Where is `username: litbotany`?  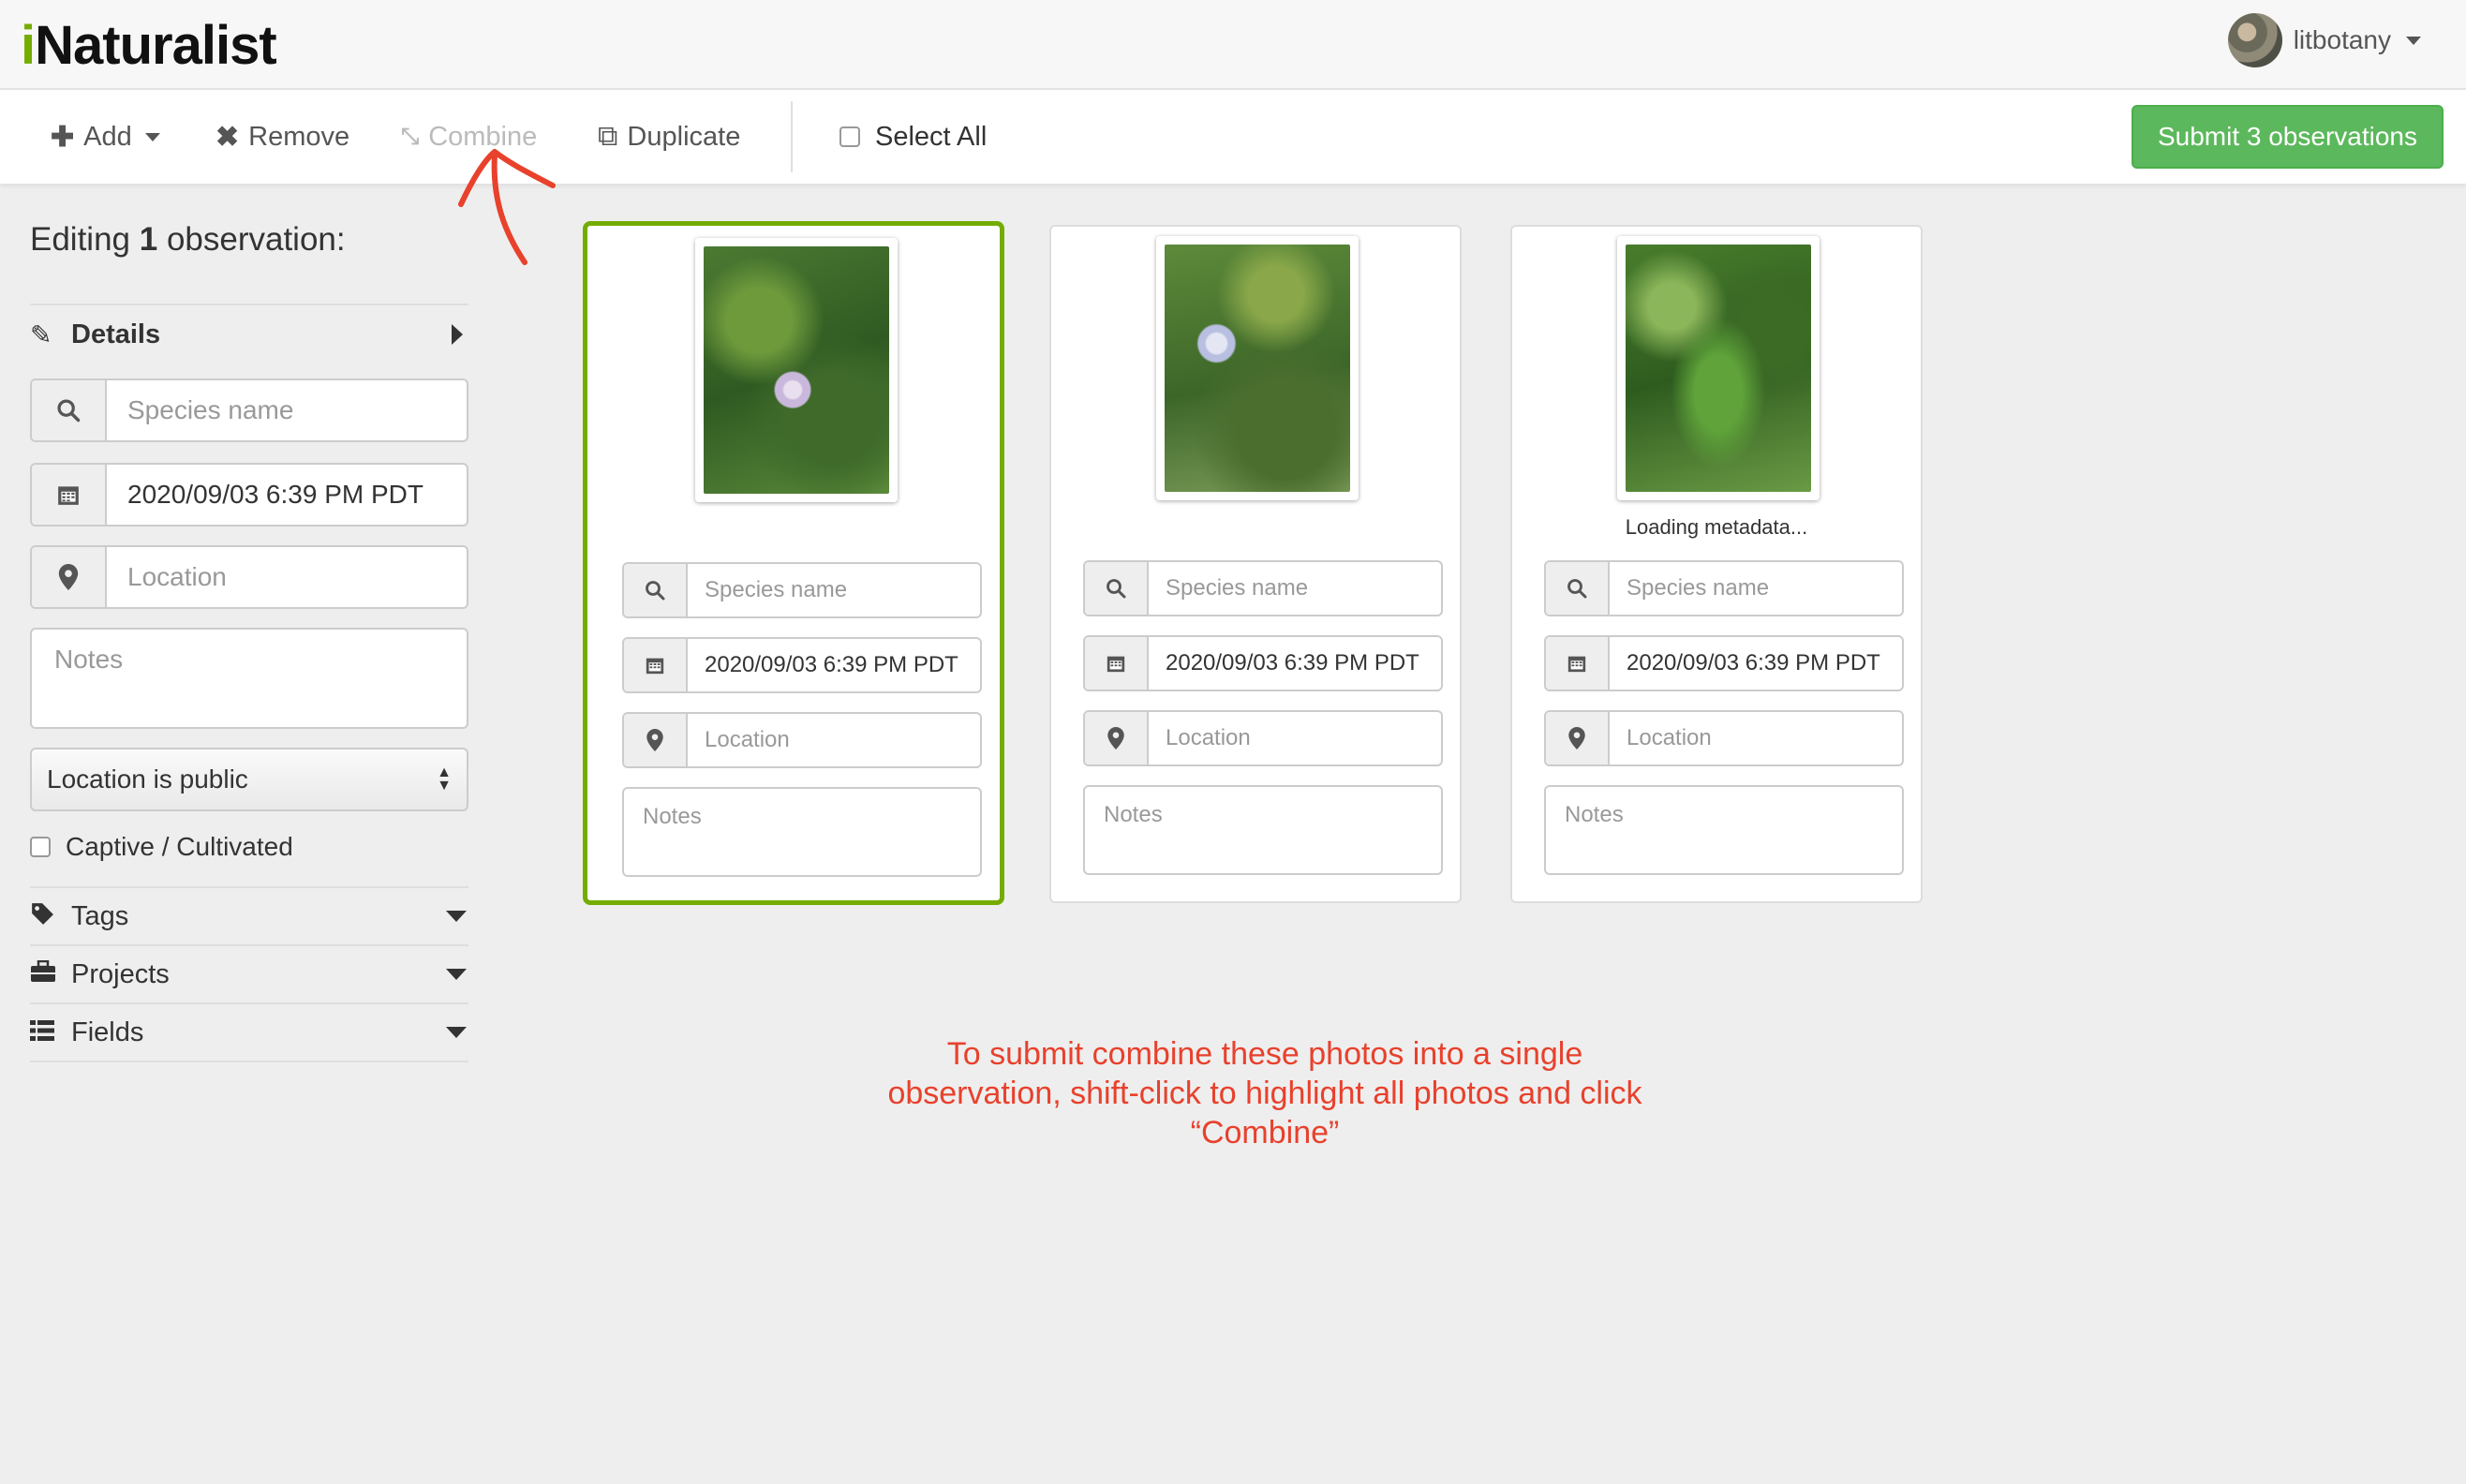
username: litbotany is located at coordinates (2342, 39).